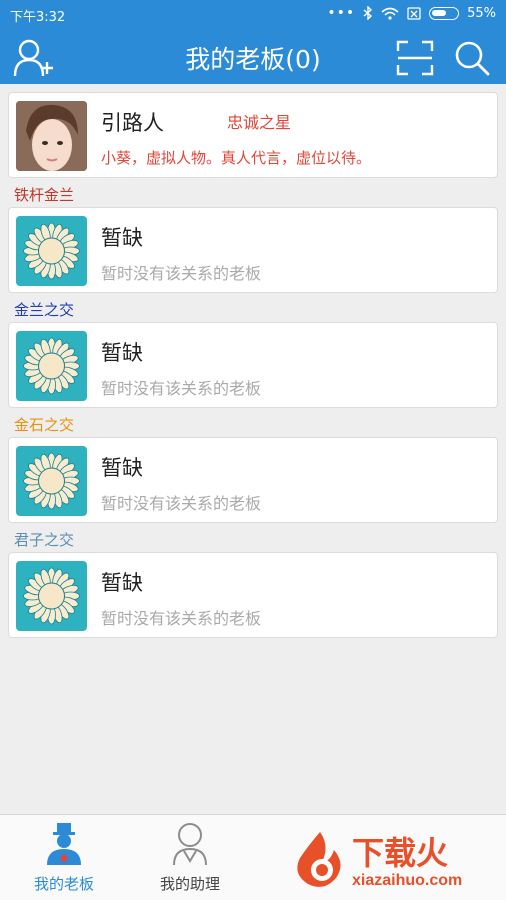 The width and height of the screenshot is (506, 900). Describe the element at coordinates (253, 57) in the screenshot. I see `app-bar: 我的老板(0)` at that location.